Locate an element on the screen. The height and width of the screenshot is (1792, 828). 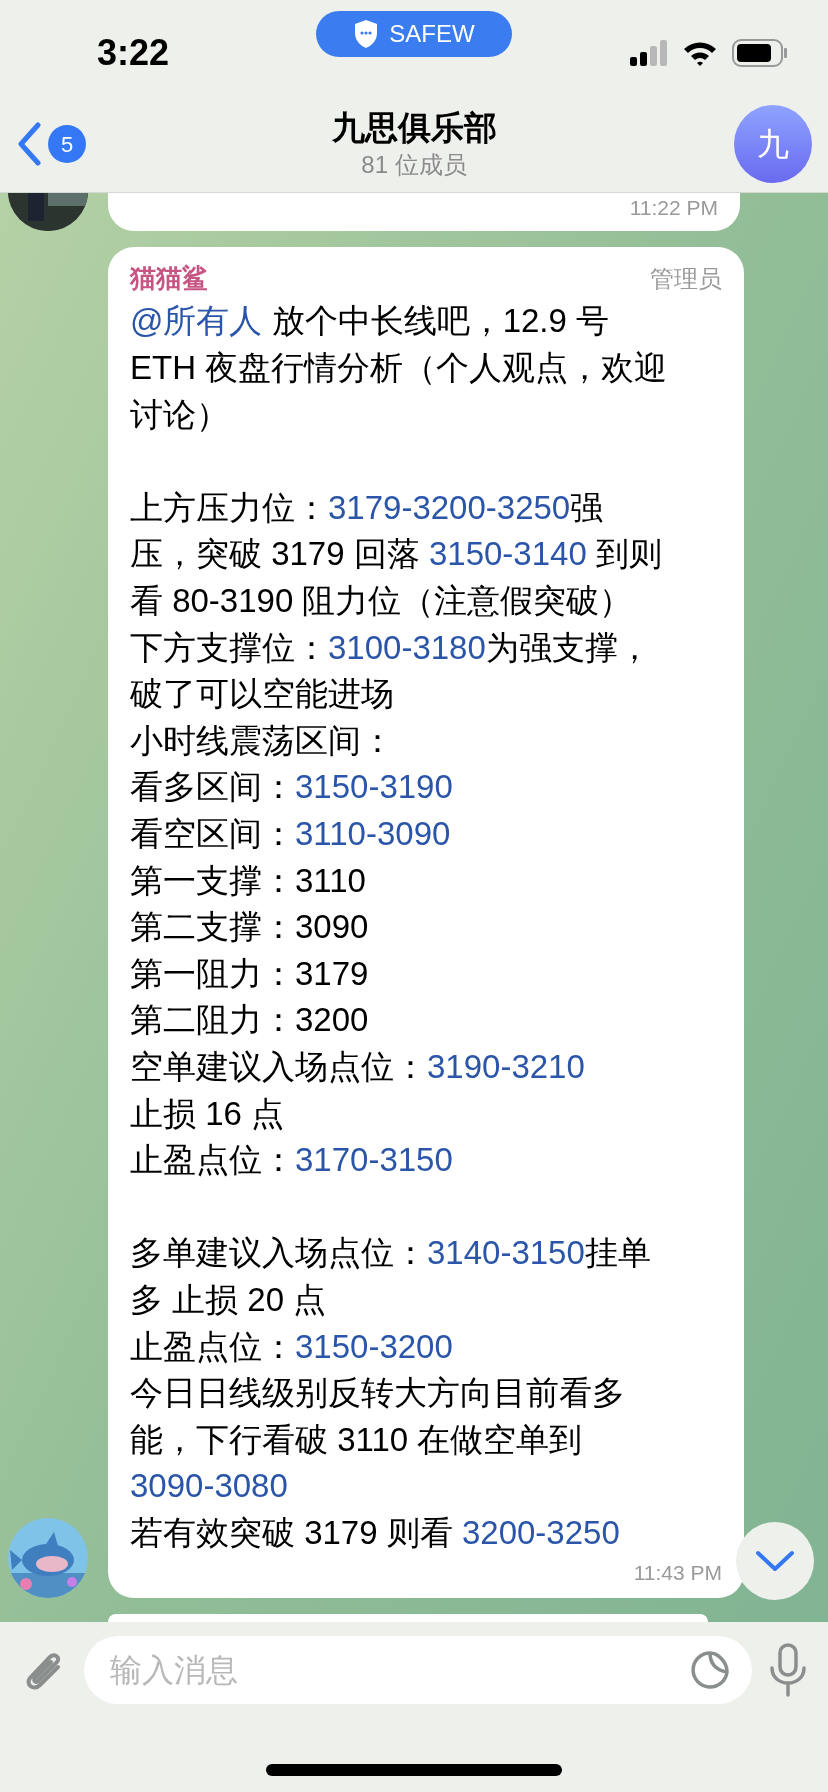
chevron-down-icon is located at coordinates (775, 1561).